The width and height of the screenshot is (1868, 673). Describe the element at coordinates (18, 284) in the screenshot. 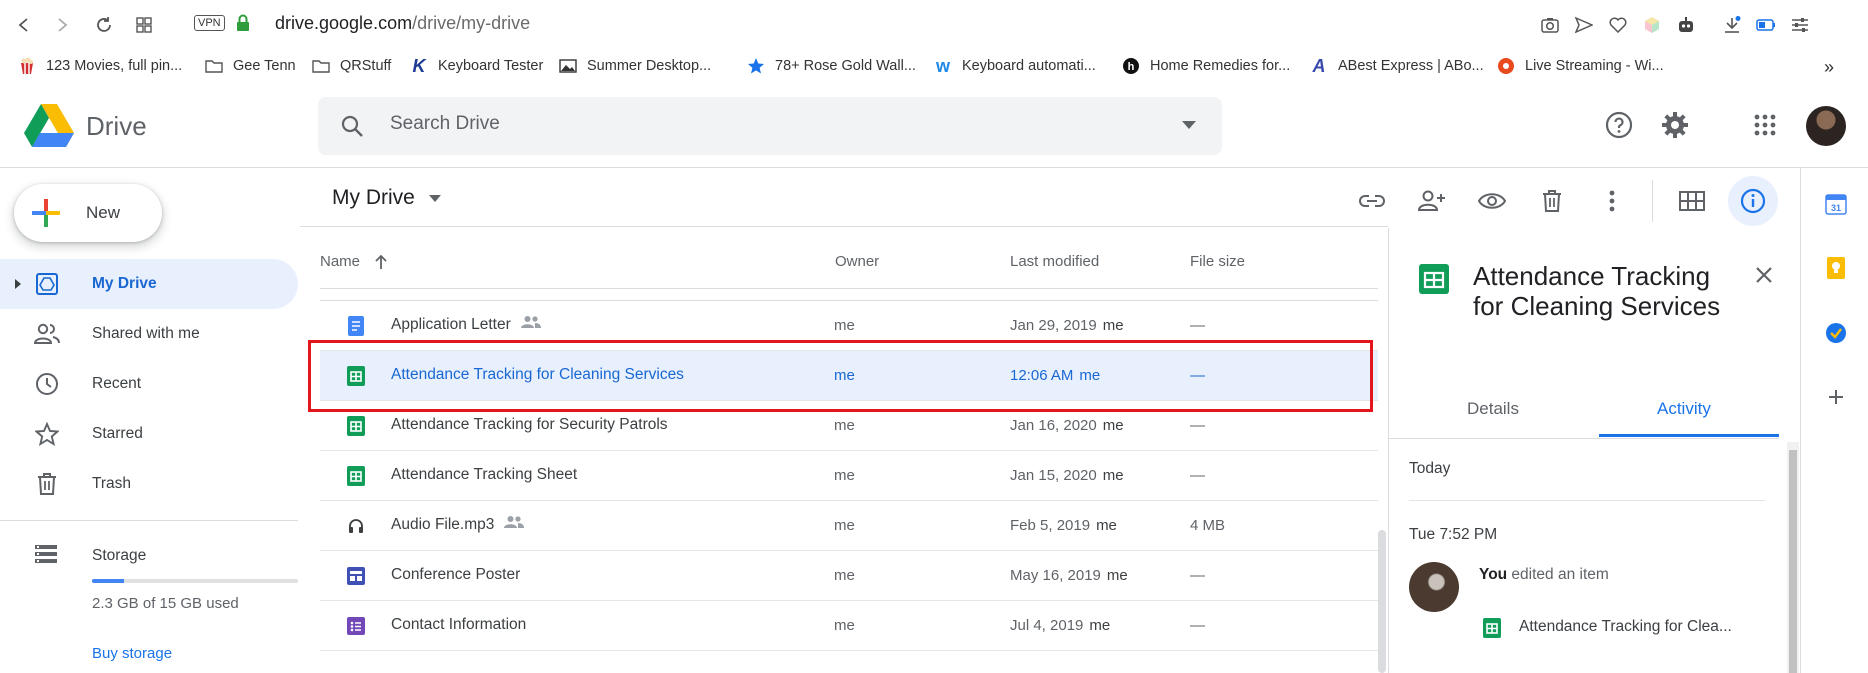

I see `expand-caret-icon` at that location.